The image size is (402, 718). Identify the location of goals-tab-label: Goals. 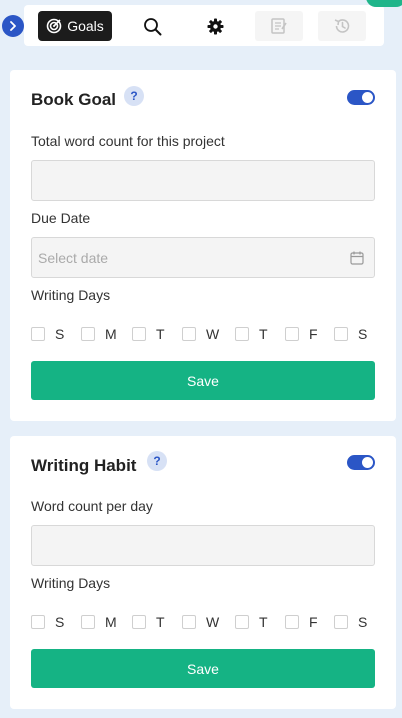
(85, 26).